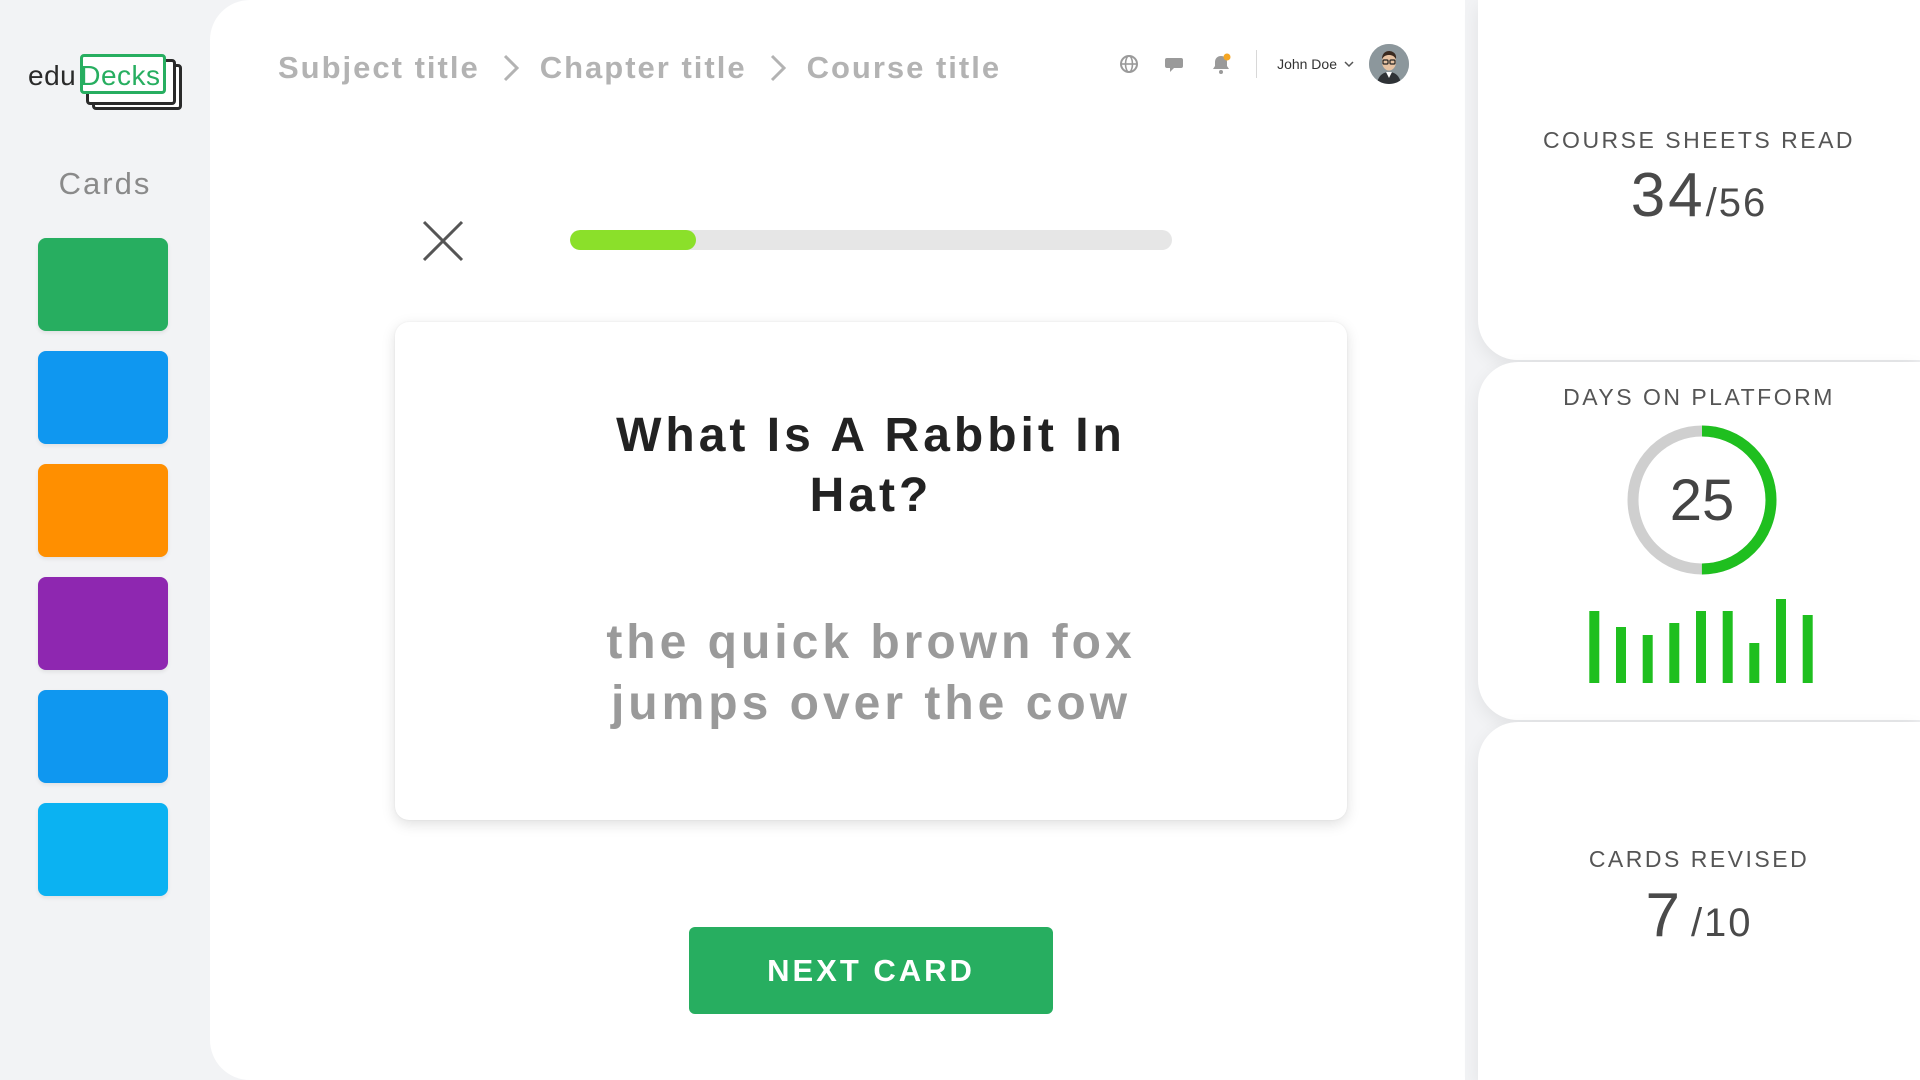  What do you see at coordinates (633, 240) in the screenshot?
I see `progress-fill` at bounding box center [633, 240].